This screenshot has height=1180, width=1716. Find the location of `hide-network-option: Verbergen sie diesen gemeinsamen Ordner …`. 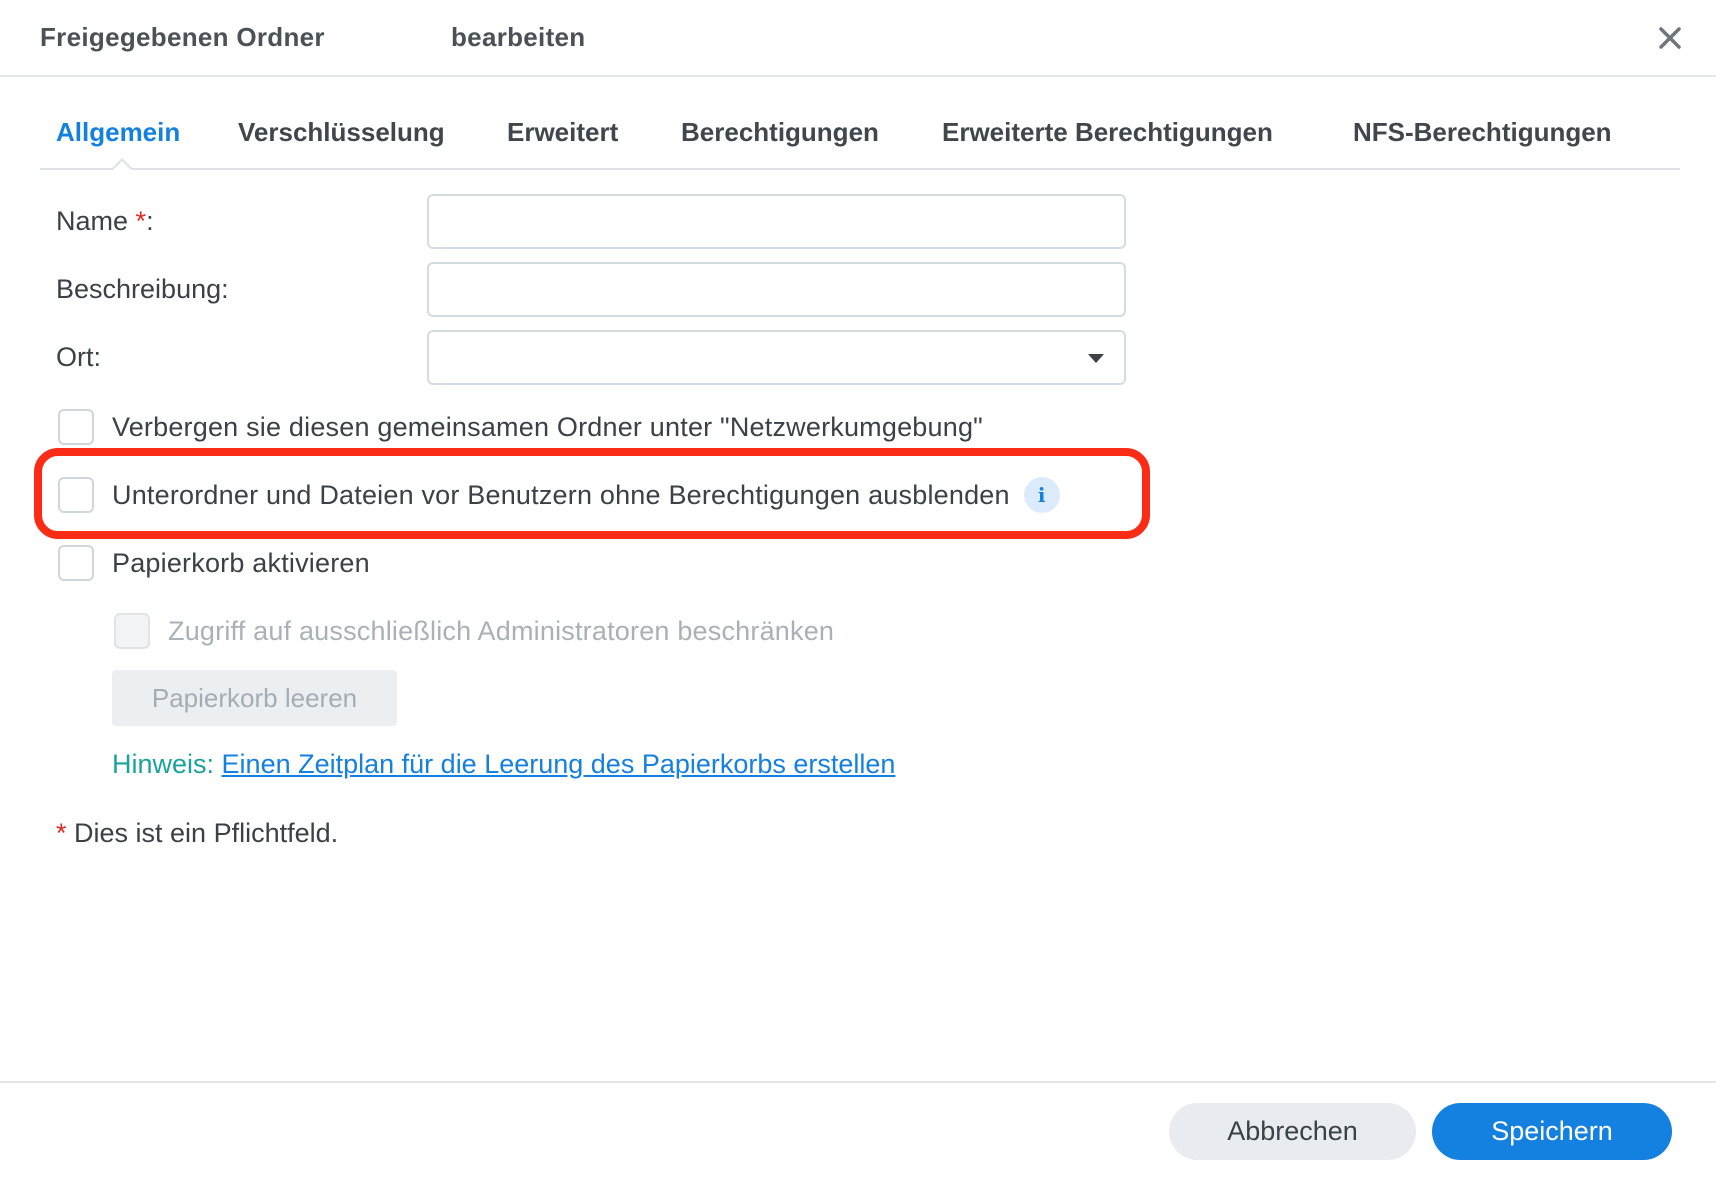

hide-network-option: Verbergen sie diesen gemeinsamen Ordner … is located at coordinates (520, 427).